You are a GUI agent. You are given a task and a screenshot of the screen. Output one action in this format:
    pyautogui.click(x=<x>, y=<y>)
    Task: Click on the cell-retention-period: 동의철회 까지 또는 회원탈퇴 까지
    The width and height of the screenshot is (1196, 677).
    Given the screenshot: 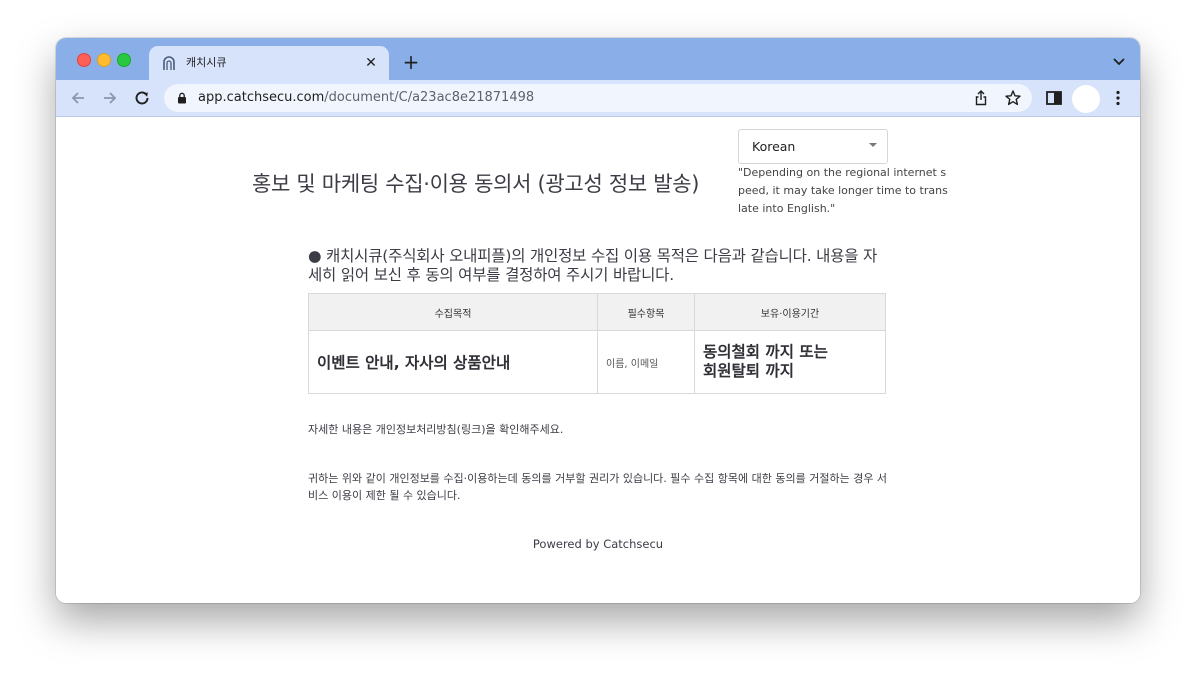 What is the action you would take?
    pyautogui.click(x=790, y=362)
    